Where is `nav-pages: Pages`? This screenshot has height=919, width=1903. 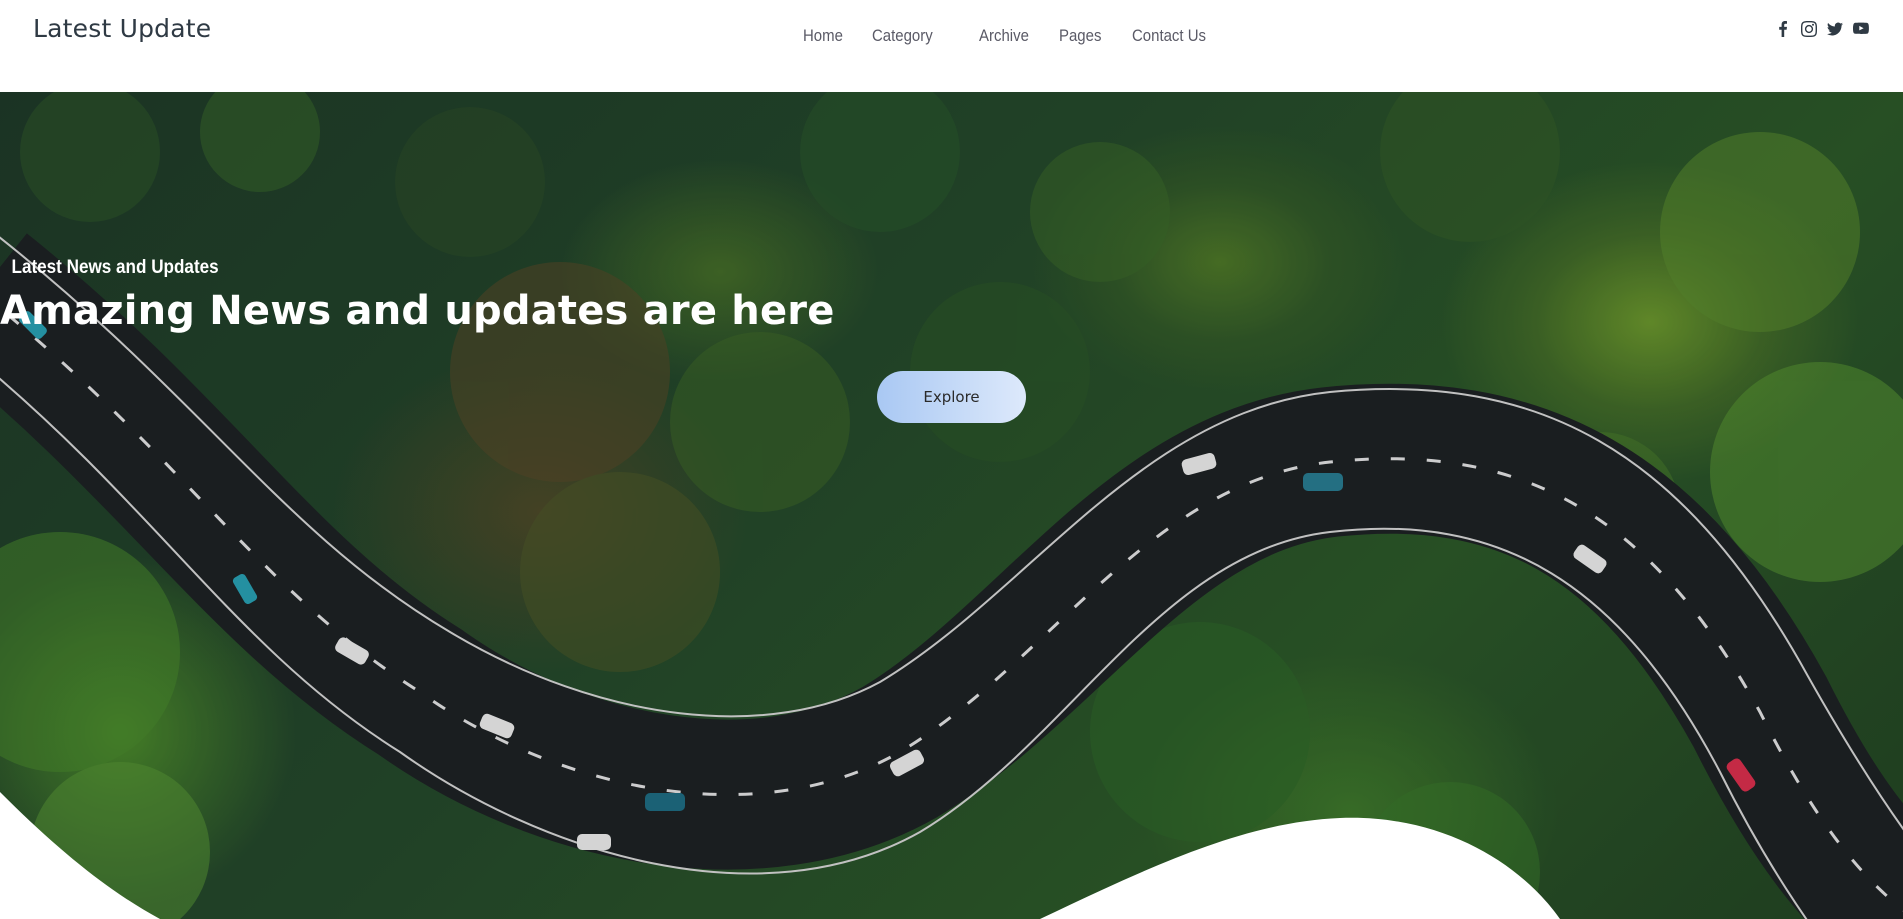
nav-pages: Pages is located at coordinates (1083, 36).